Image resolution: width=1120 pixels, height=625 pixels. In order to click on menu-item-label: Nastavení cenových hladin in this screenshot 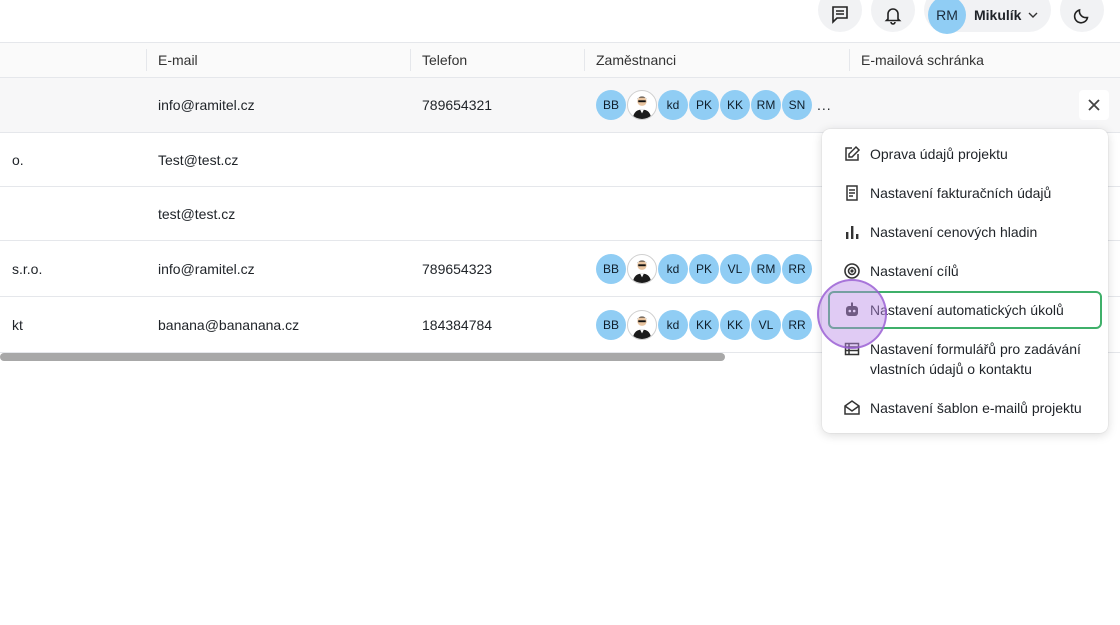, I will do `click(954, 232)`.